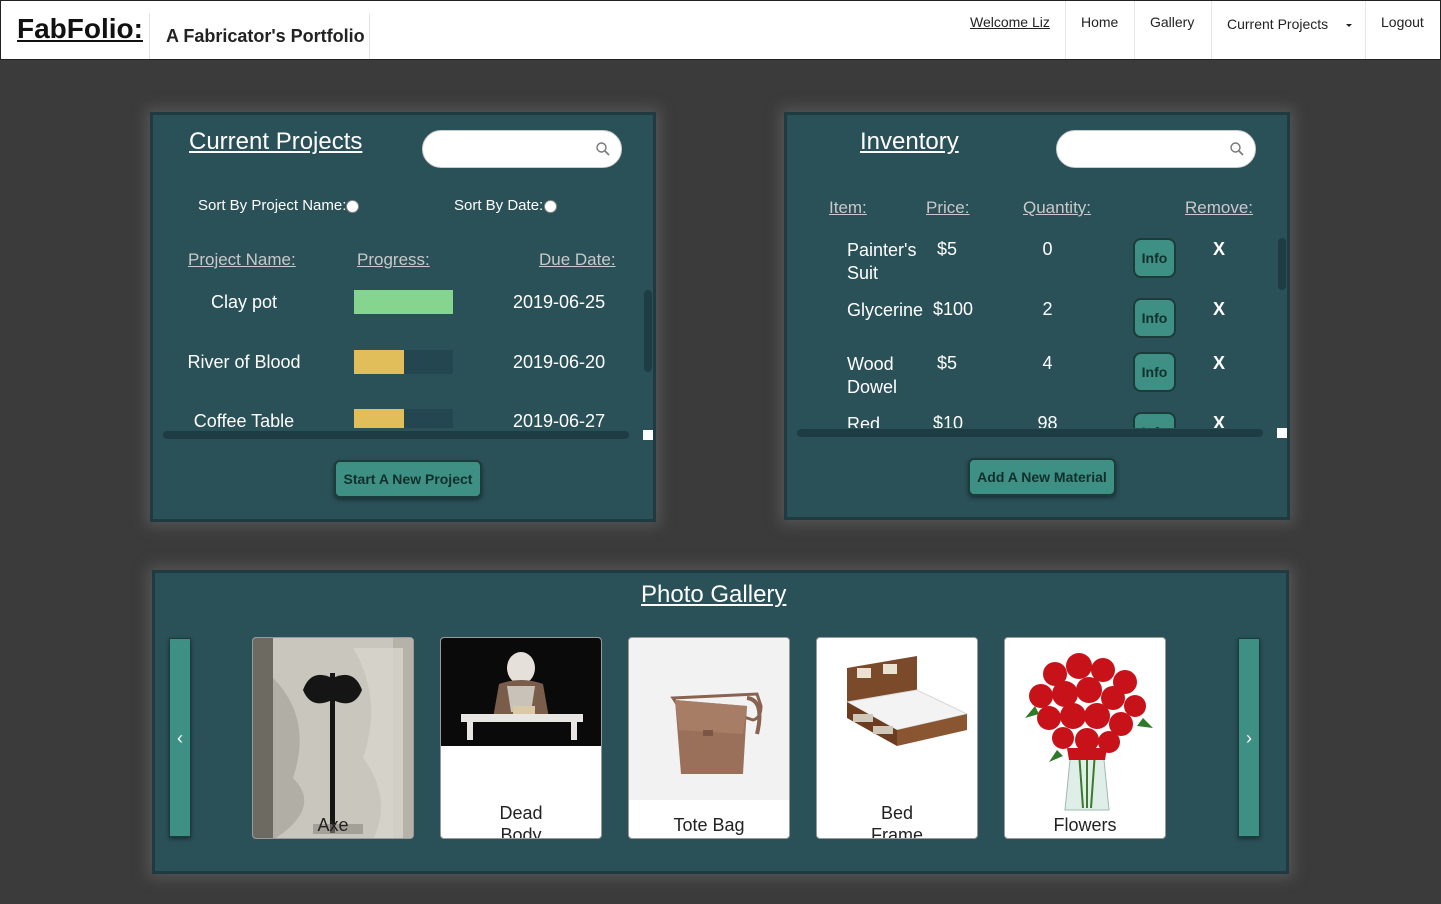 This screenshot has height=904, width=1441. Describe the element at coordinates (408, 479) in the screenshot. I see `start-new-project-button: Start A New Project` at that location.